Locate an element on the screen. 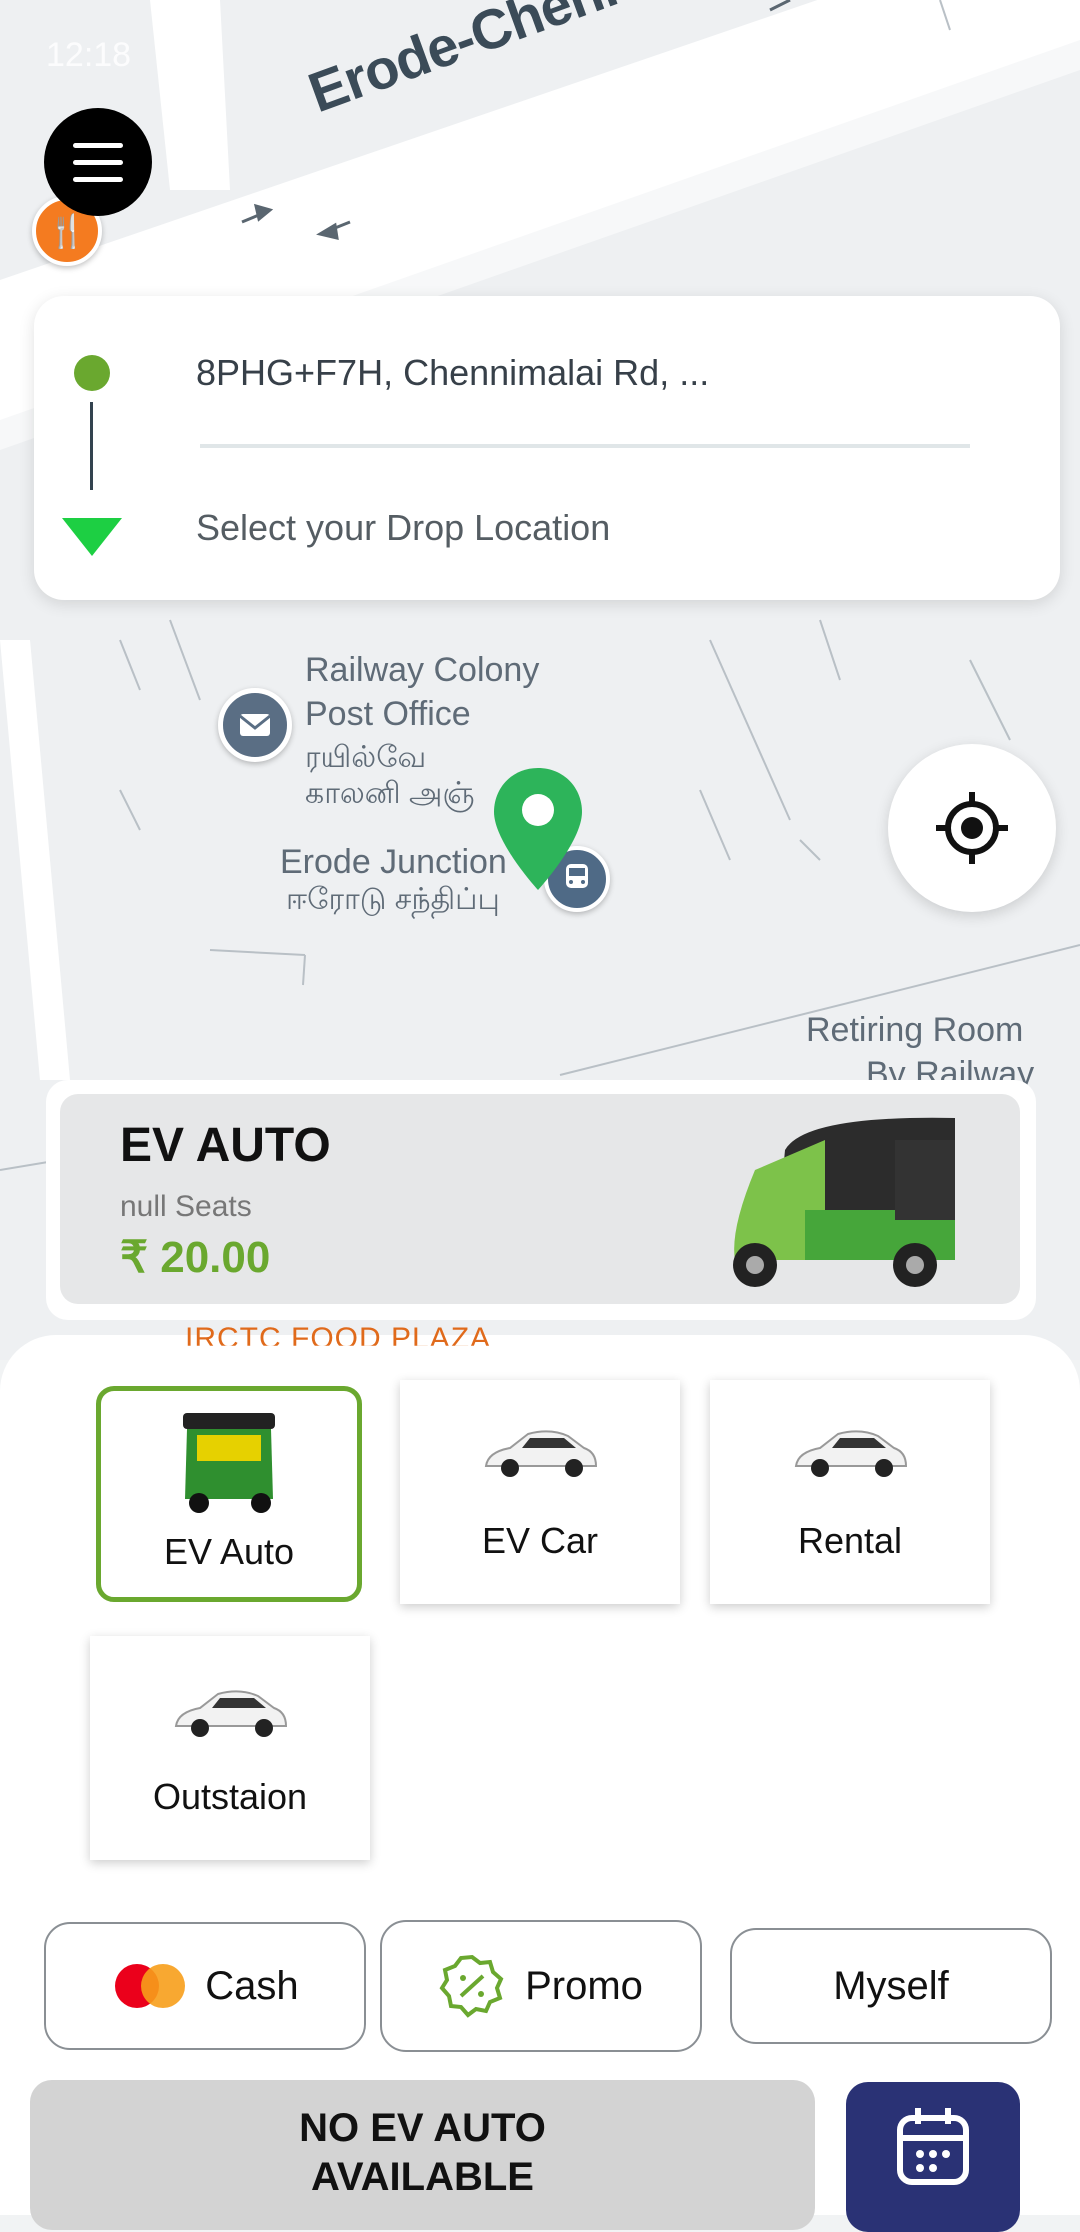 The image size is (1080, 2232). status-battery: 8% is located at coordinates (973, 55).